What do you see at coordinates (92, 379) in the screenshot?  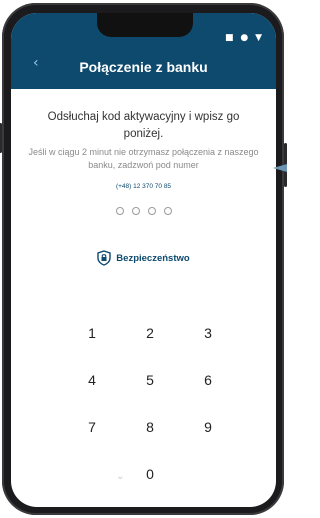 I see `key-4: 4` at bounding box center [92, 379].